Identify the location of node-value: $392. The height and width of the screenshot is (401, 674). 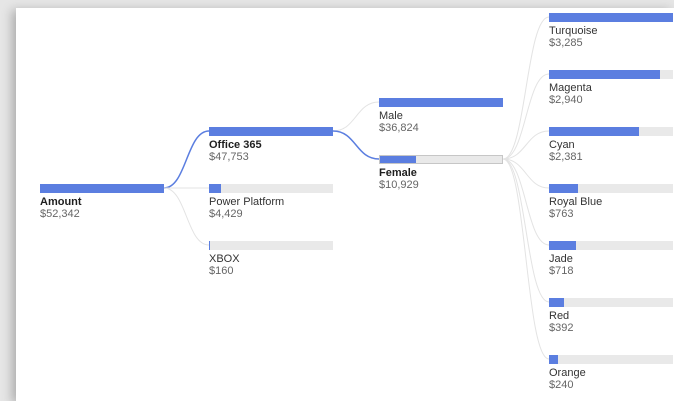
(561, 328).